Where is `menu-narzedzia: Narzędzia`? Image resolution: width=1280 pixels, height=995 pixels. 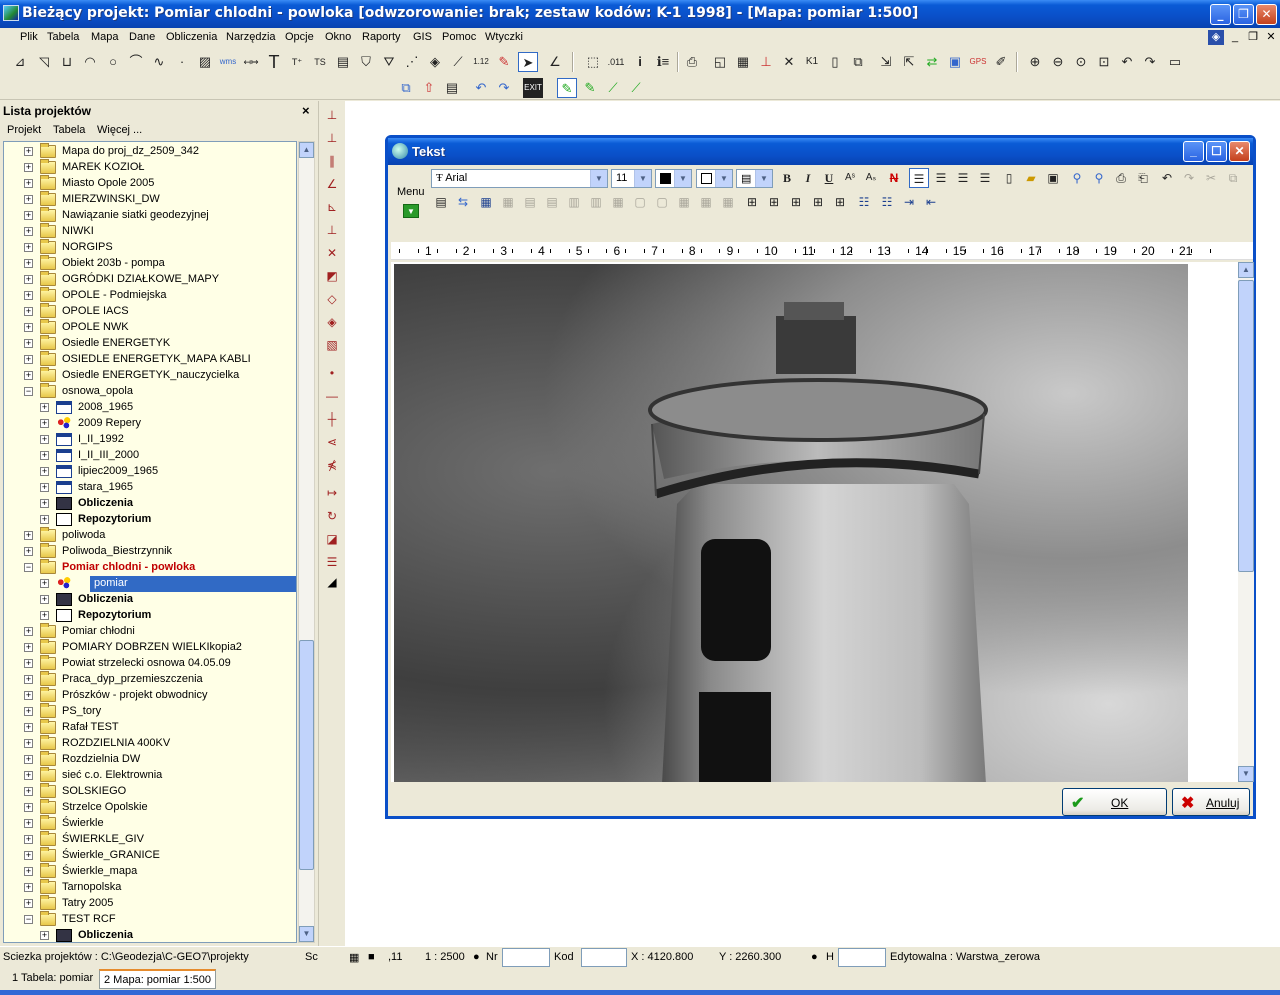
menu-narzedzia: Narzędzia is located at coordinates (251, 37).